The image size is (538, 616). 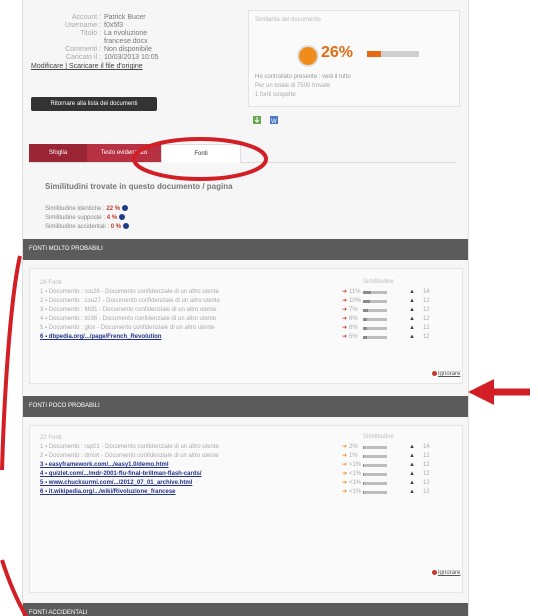 What do you see at coordinates (200, 159) in the screenshot?
I see `annotation-circle` at bounding box center [200, 159].